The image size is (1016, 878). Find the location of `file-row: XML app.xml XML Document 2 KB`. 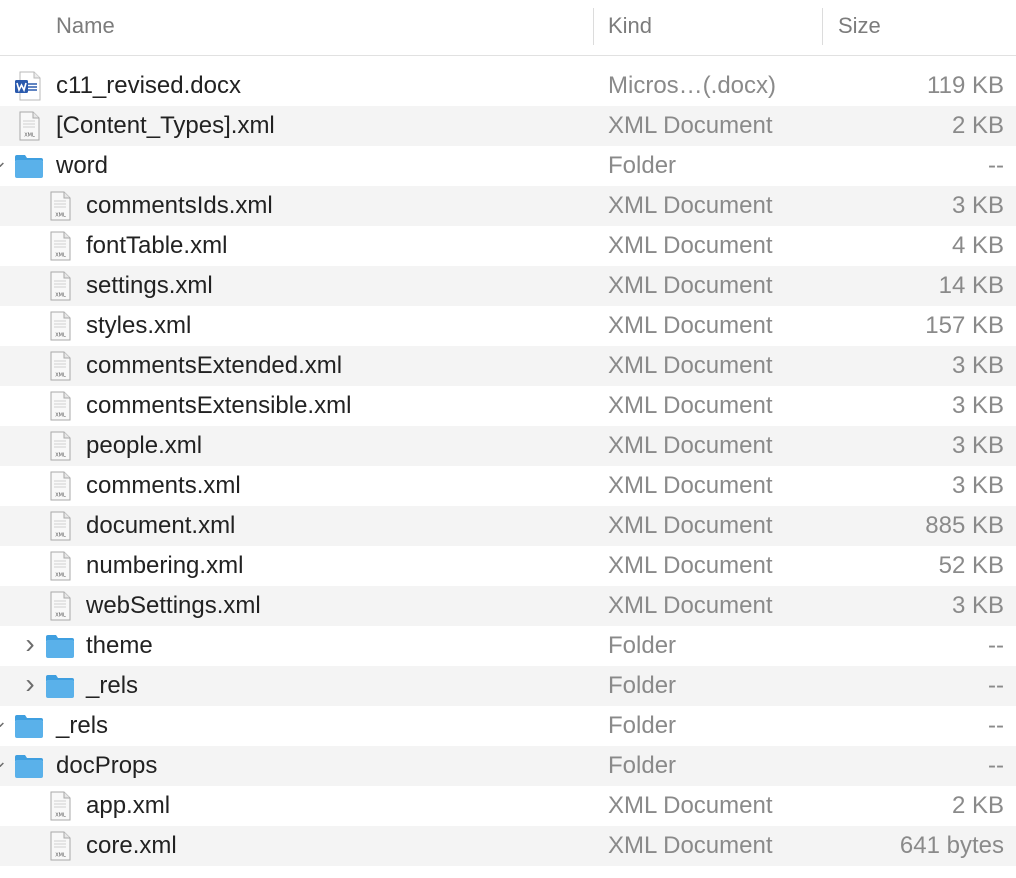

file-row: XML app.xml XML Document 2 KB is located at coordinates (508, 806).